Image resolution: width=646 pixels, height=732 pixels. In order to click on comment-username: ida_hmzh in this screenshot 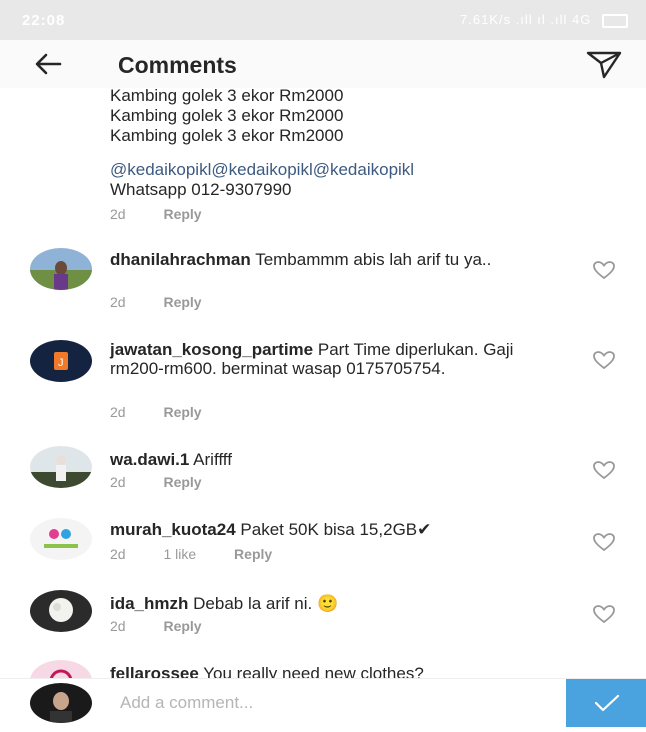, I will do `click(149, 603)`.